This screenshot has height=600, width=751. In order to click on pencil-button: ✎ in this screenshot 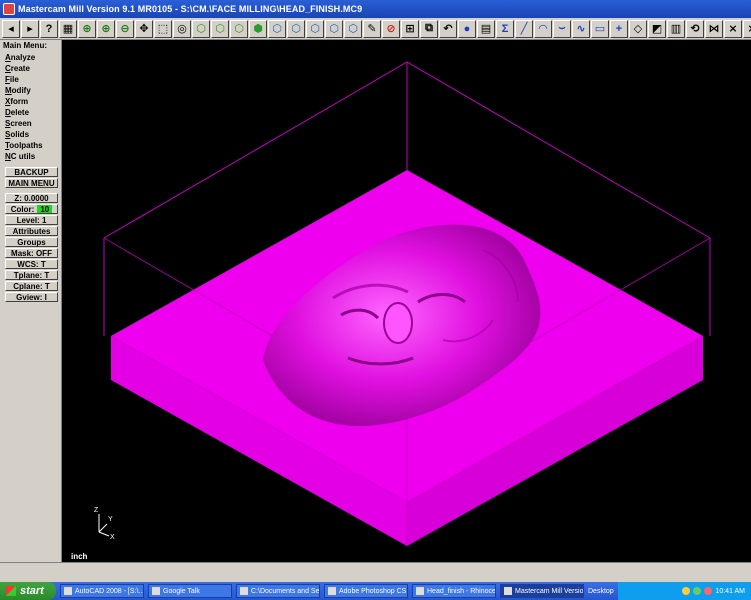, I will do `click(372, 28)`.